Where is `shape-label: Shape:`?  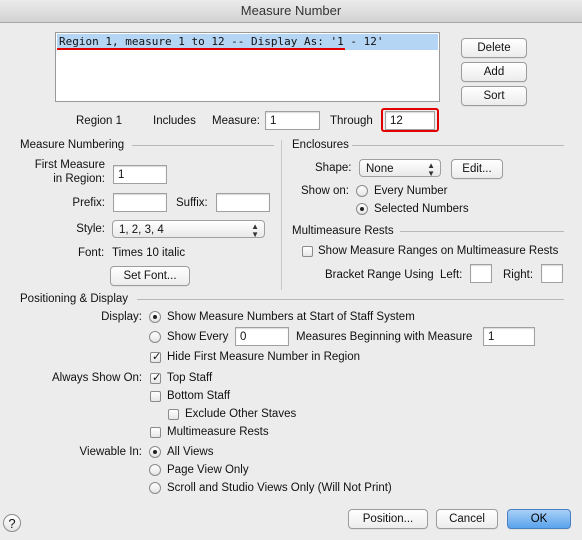
shape-label: Shape: is located at coordinates (333, 168).